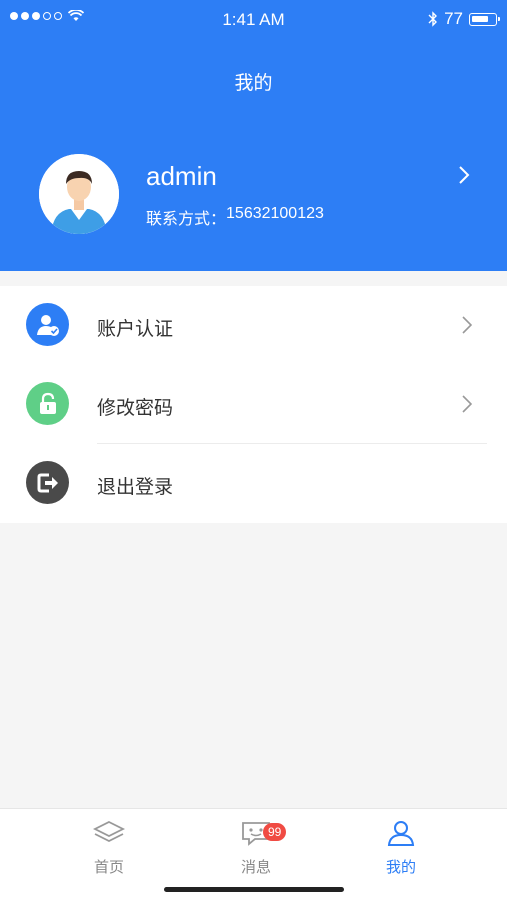 The width and height of the screenshot is (507, 901). What do you see at coordinates (135, 329) in the screenshot?
I see `menu-item-label: 账户认证` at bounding box center [135, 329].